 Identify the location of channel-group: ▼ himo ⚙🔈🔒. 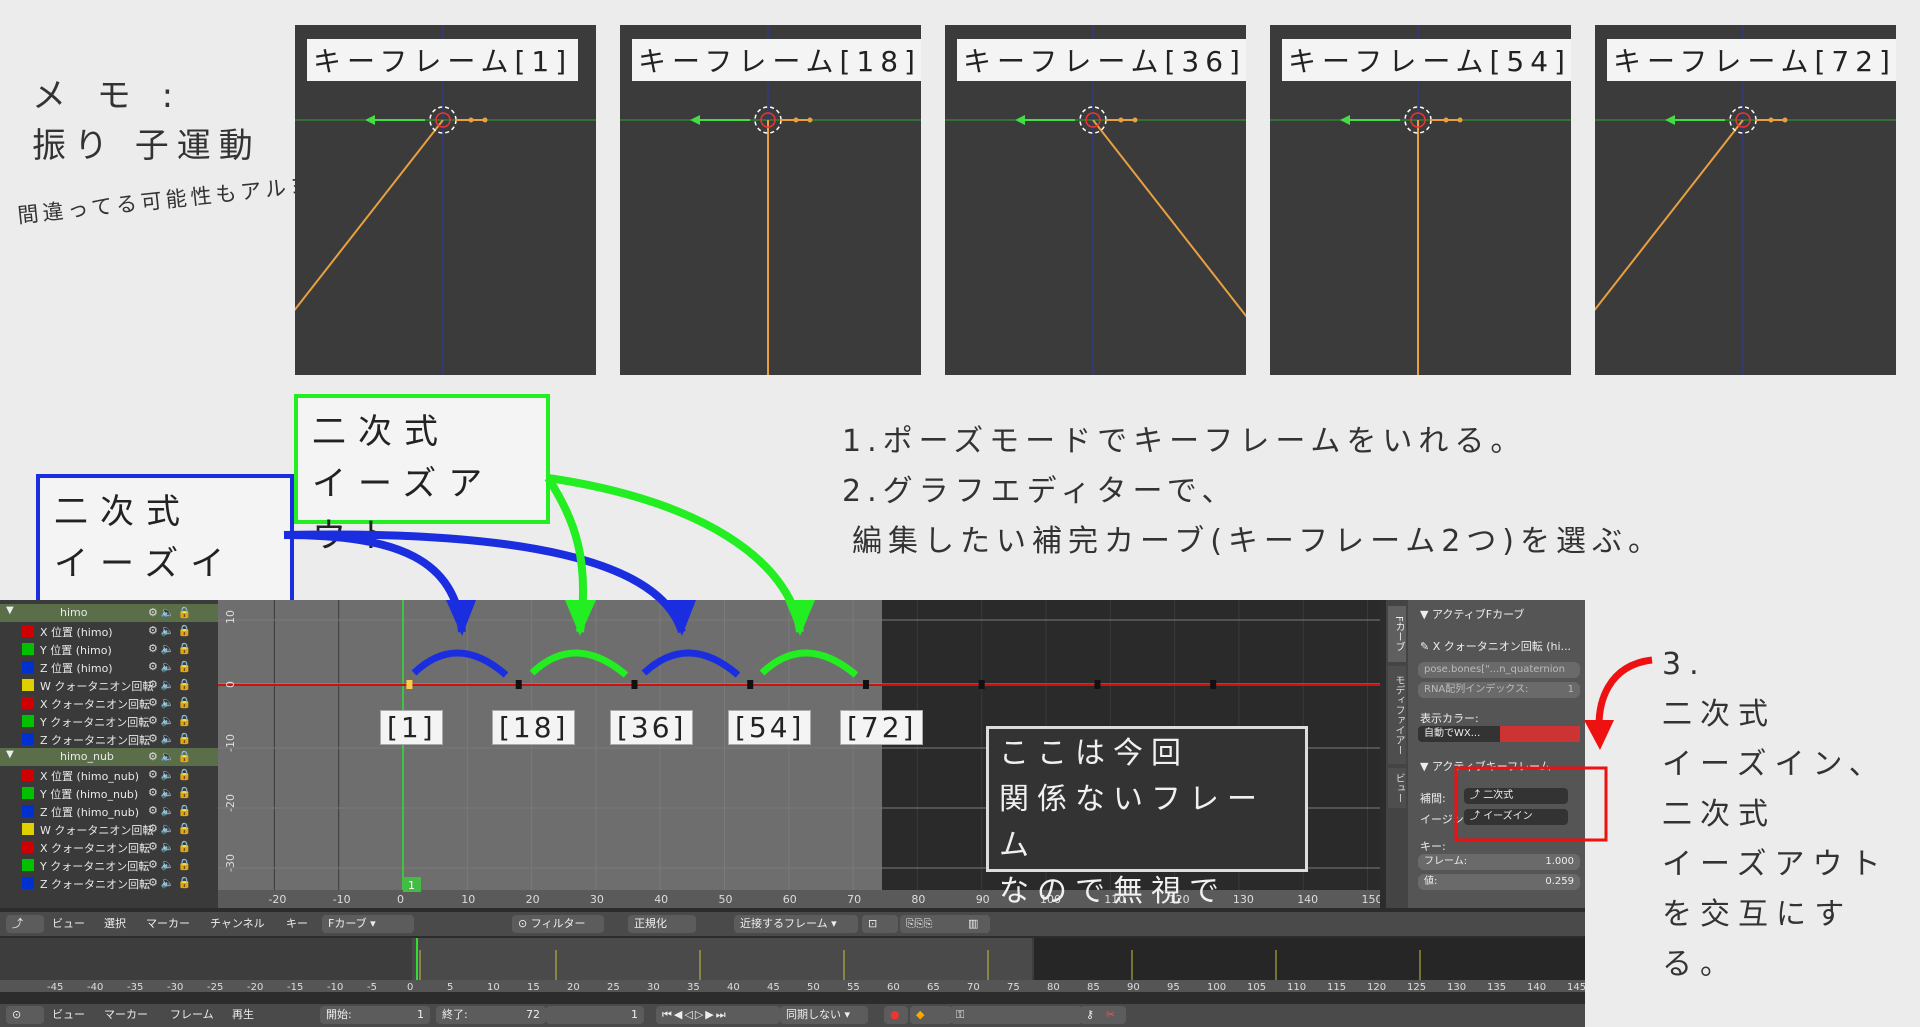
(109, 613).